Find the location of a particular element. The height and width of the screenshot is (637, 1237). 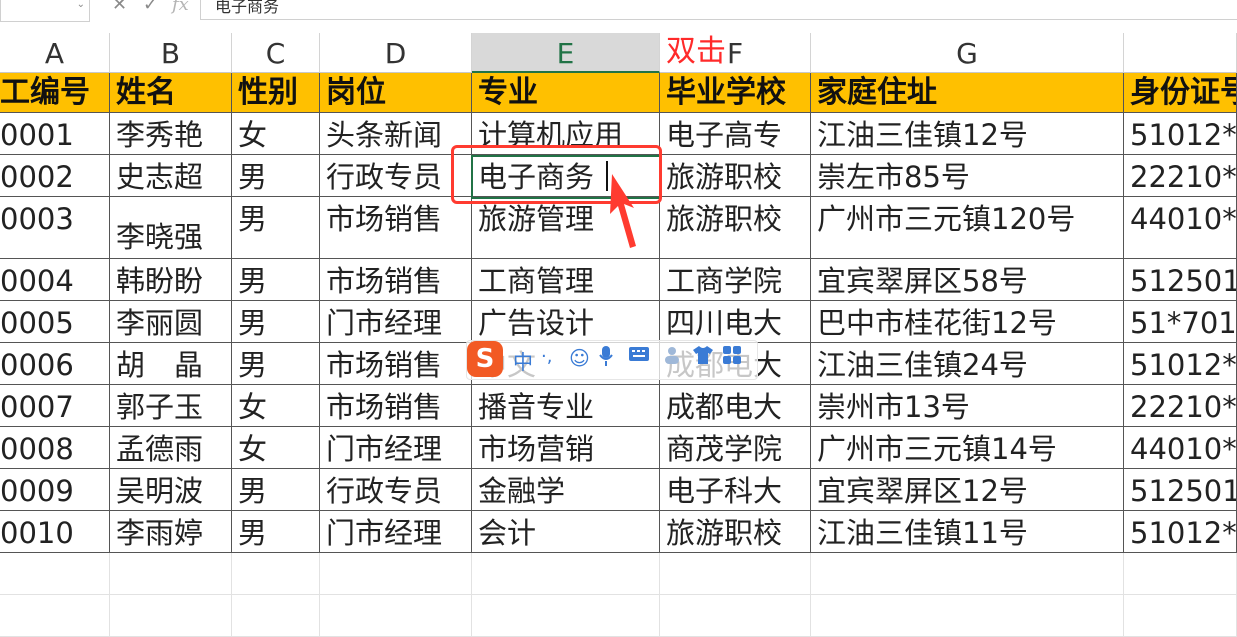

cell: 宜宾翠屏区12号 is located at coordinates (967, 490).